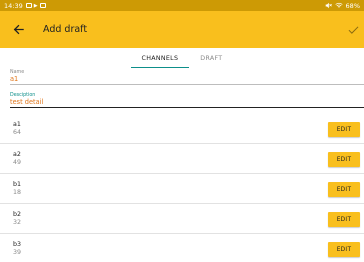 The image size is (364, 262). I want to click on list-item: b3 39 EDIT, so click(182, 248).